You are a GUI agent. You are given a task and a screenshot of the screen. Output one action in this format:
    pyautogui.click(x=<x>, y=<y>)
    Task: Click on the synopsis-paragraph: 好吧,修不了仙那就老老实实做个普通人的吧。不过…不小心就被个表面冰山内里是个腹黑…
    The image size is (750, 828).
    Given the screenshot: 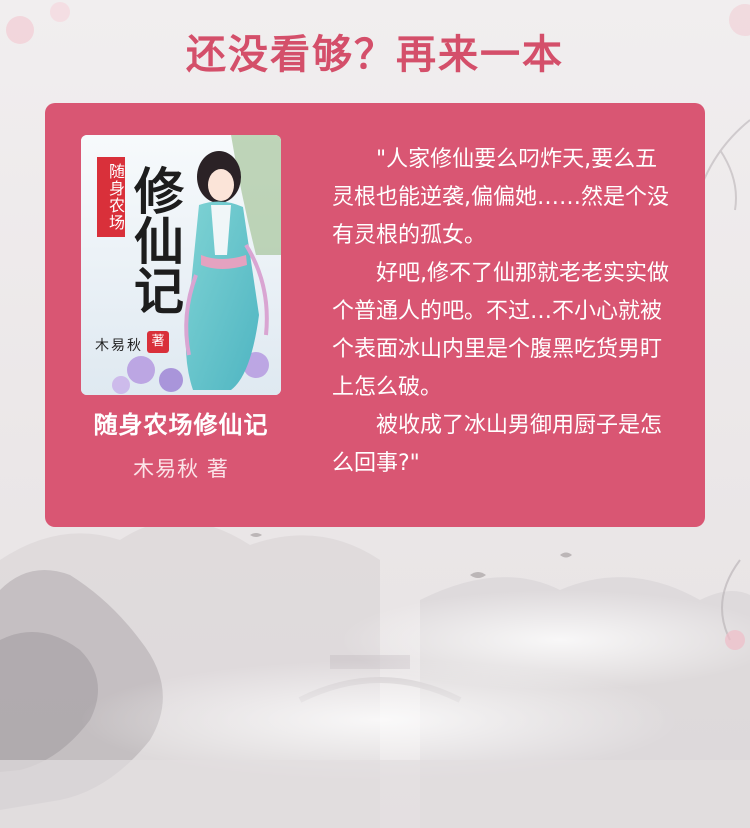 What is the action you would take?
    pyautogui.click(x=500, y=330)
    